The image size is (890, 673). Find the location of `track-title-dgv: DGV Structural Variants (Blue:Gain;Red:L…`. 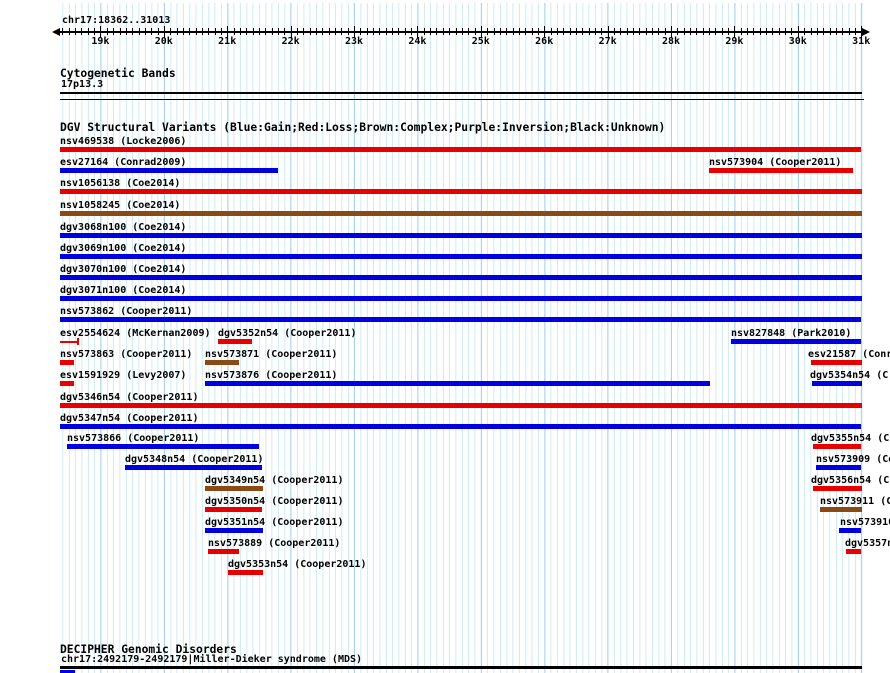

track-title-dgv: DGV Structural Variants (Blue:Gain;Red:L… is located at coordinates (363, 127).